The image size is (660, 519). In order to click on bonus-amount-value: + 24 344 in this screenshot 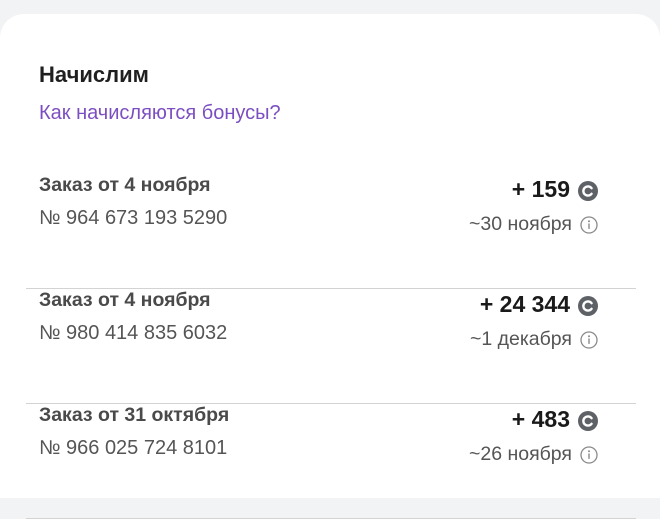, I will do `click(524, 304)`.